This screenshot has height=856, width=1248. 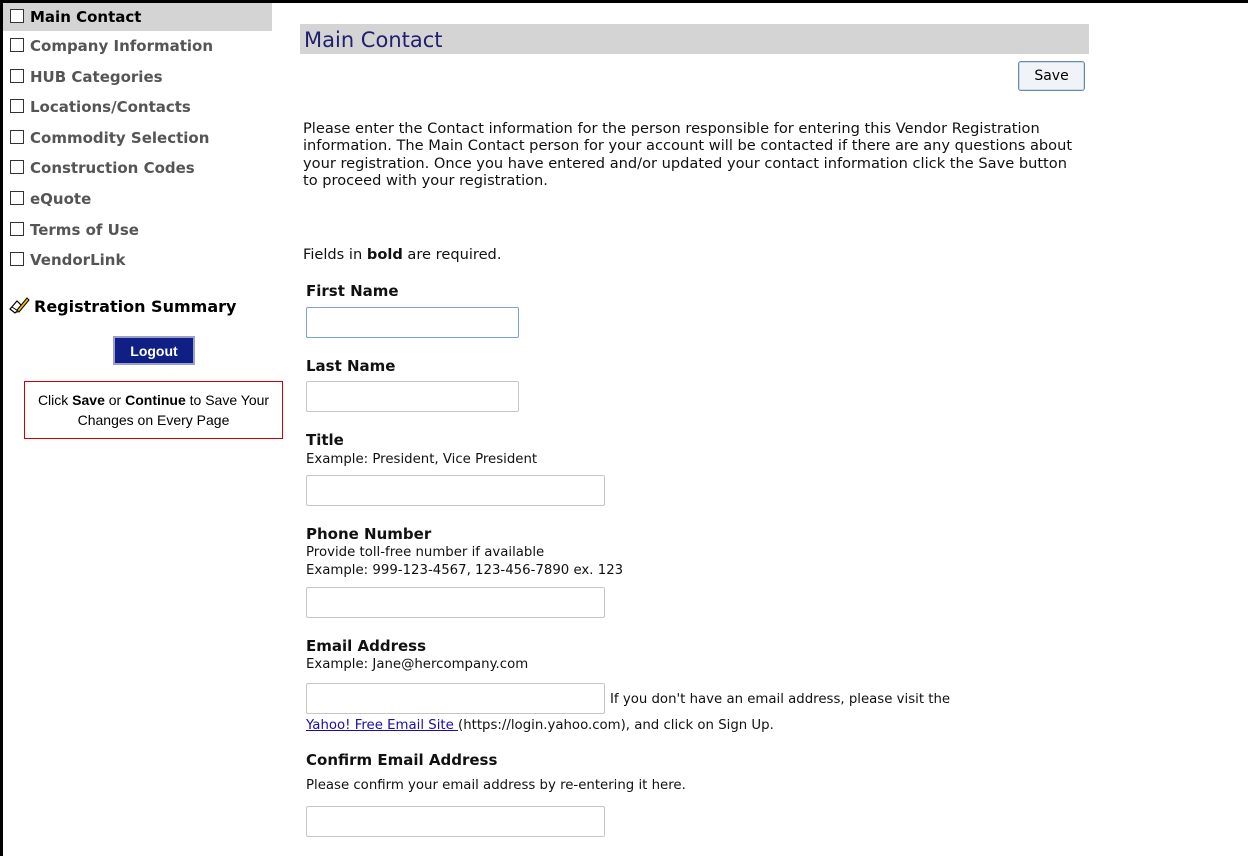 I want to click on sidebar-item-label: HUB Categories, so click(x=96, y=76).